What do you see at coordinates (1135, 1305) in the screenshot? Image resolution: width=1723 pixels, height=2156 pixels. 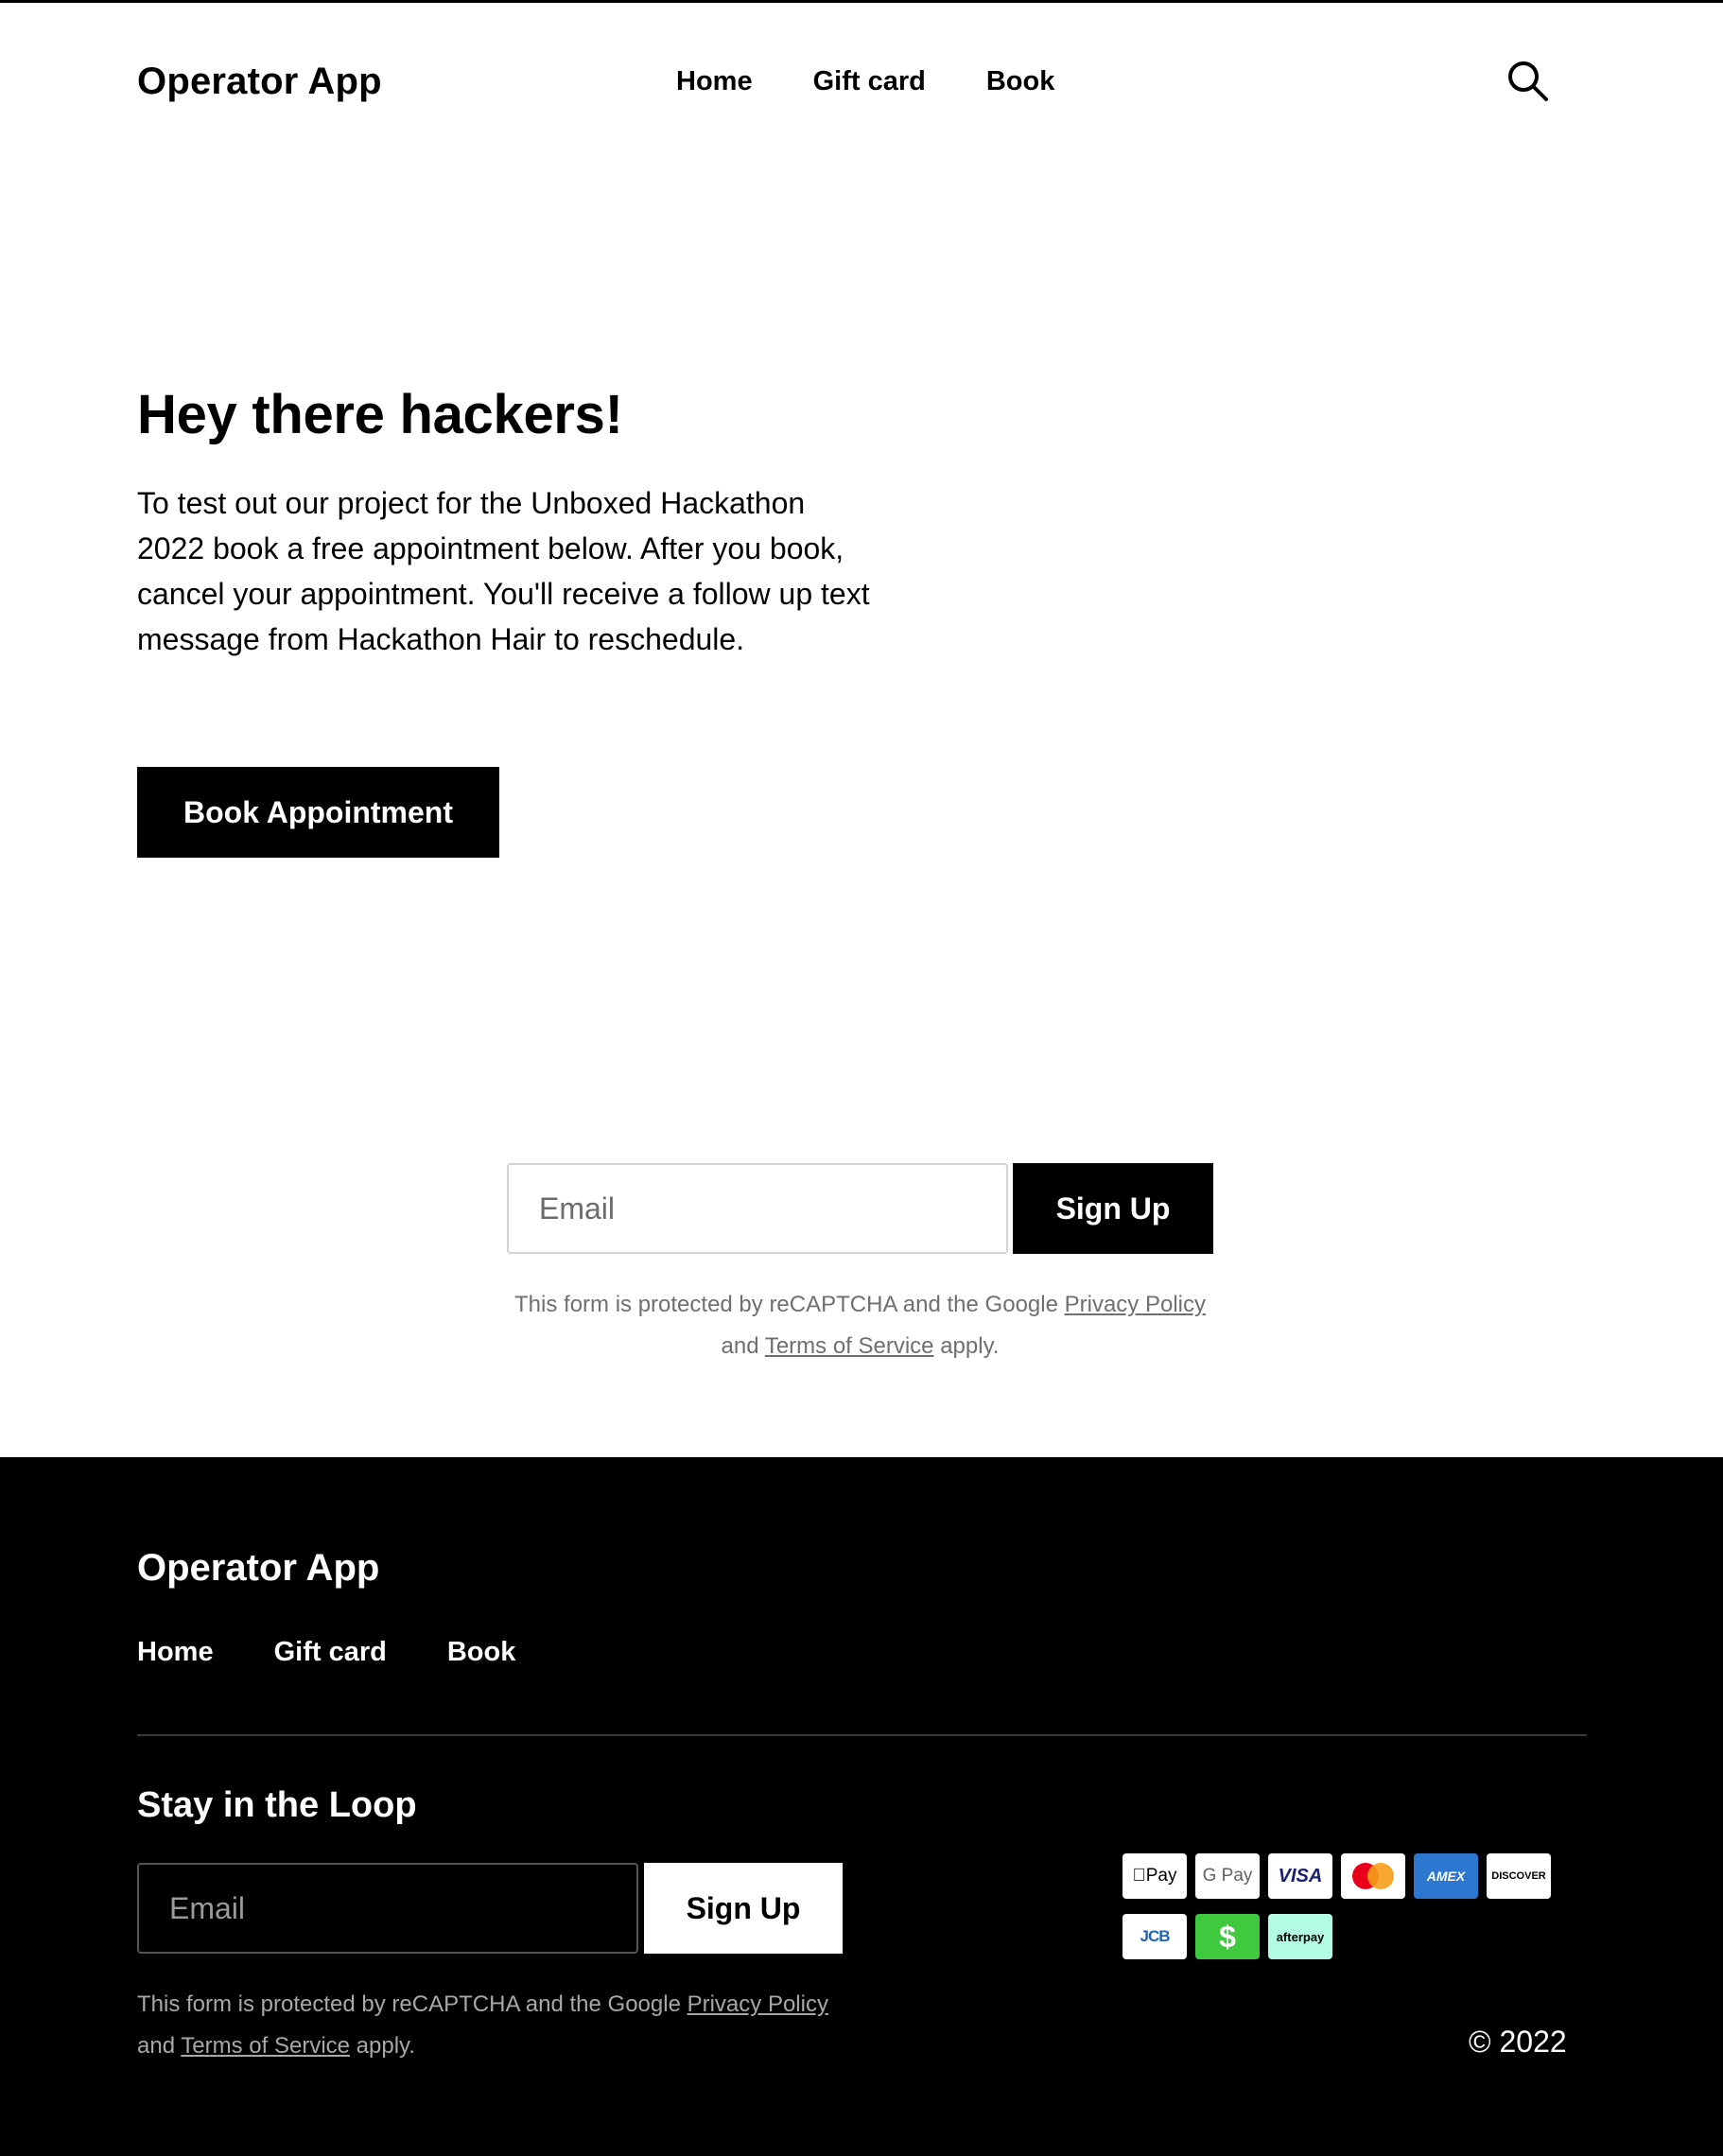 I see `privacy-policy-link: Privacy Policy` at bounding box center [1135, 1305].